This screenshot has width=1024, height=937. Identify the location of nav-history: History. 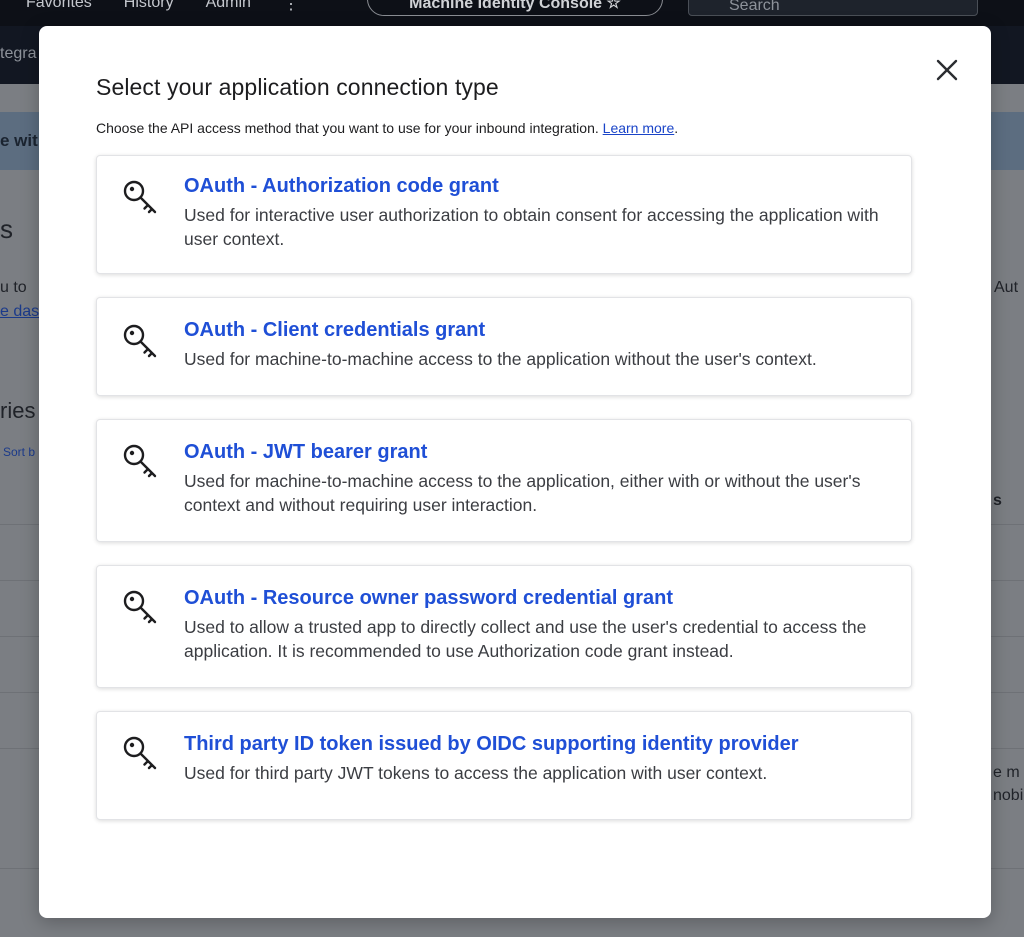
(149, 7).